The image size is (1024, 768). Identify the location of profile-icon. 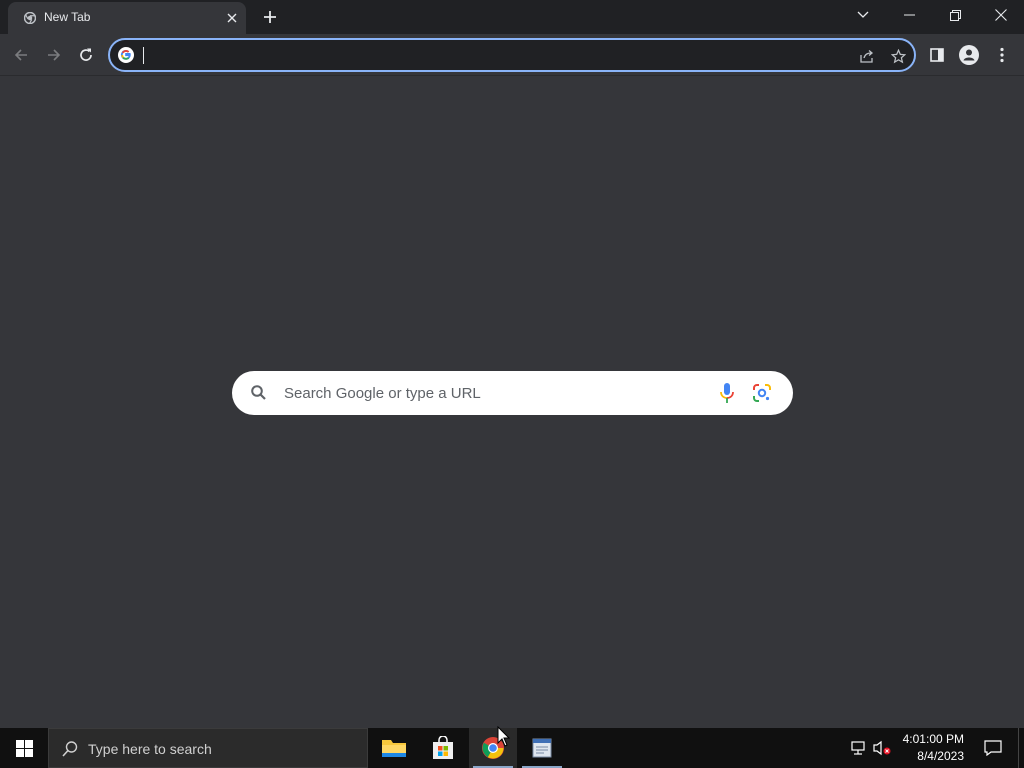
(969, 55).